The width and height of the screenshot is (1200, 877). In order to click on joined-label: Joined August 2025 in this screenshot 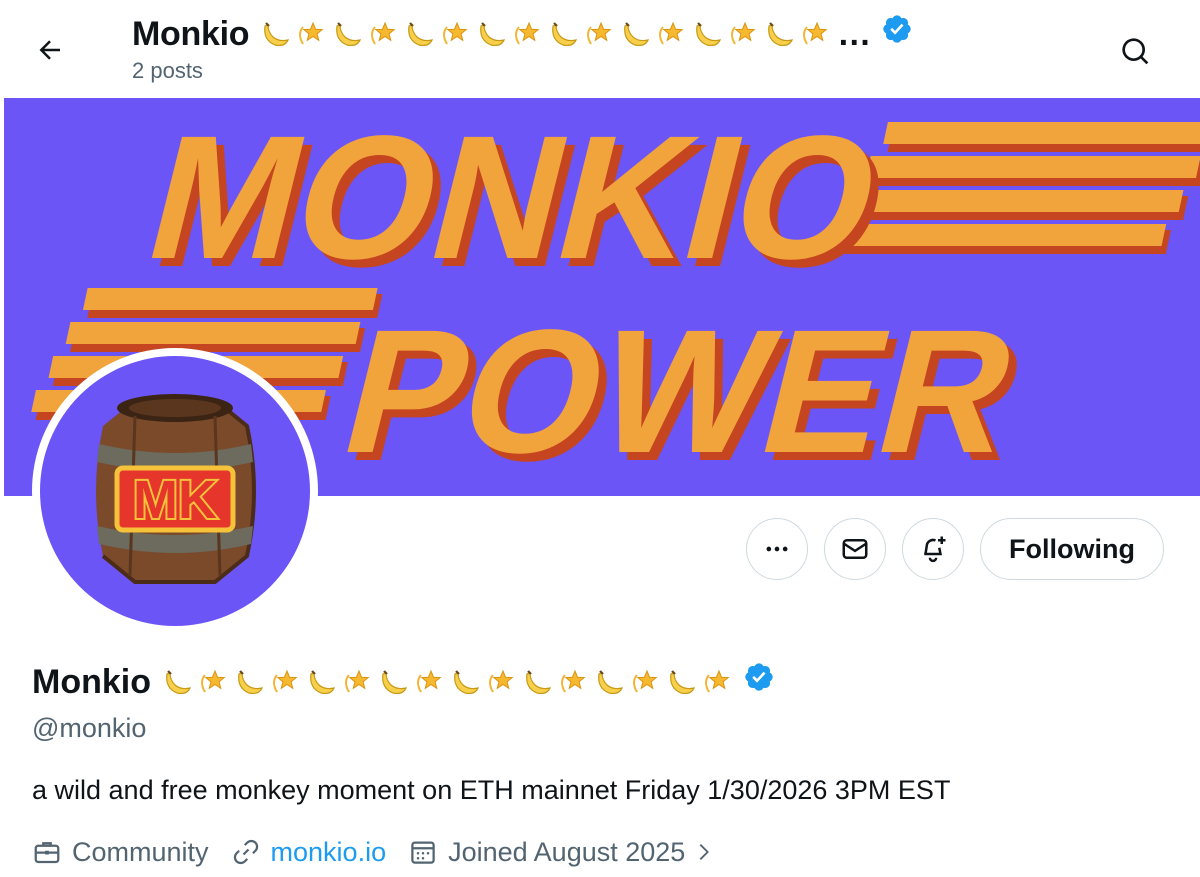, I will do `click(567, 852)`.